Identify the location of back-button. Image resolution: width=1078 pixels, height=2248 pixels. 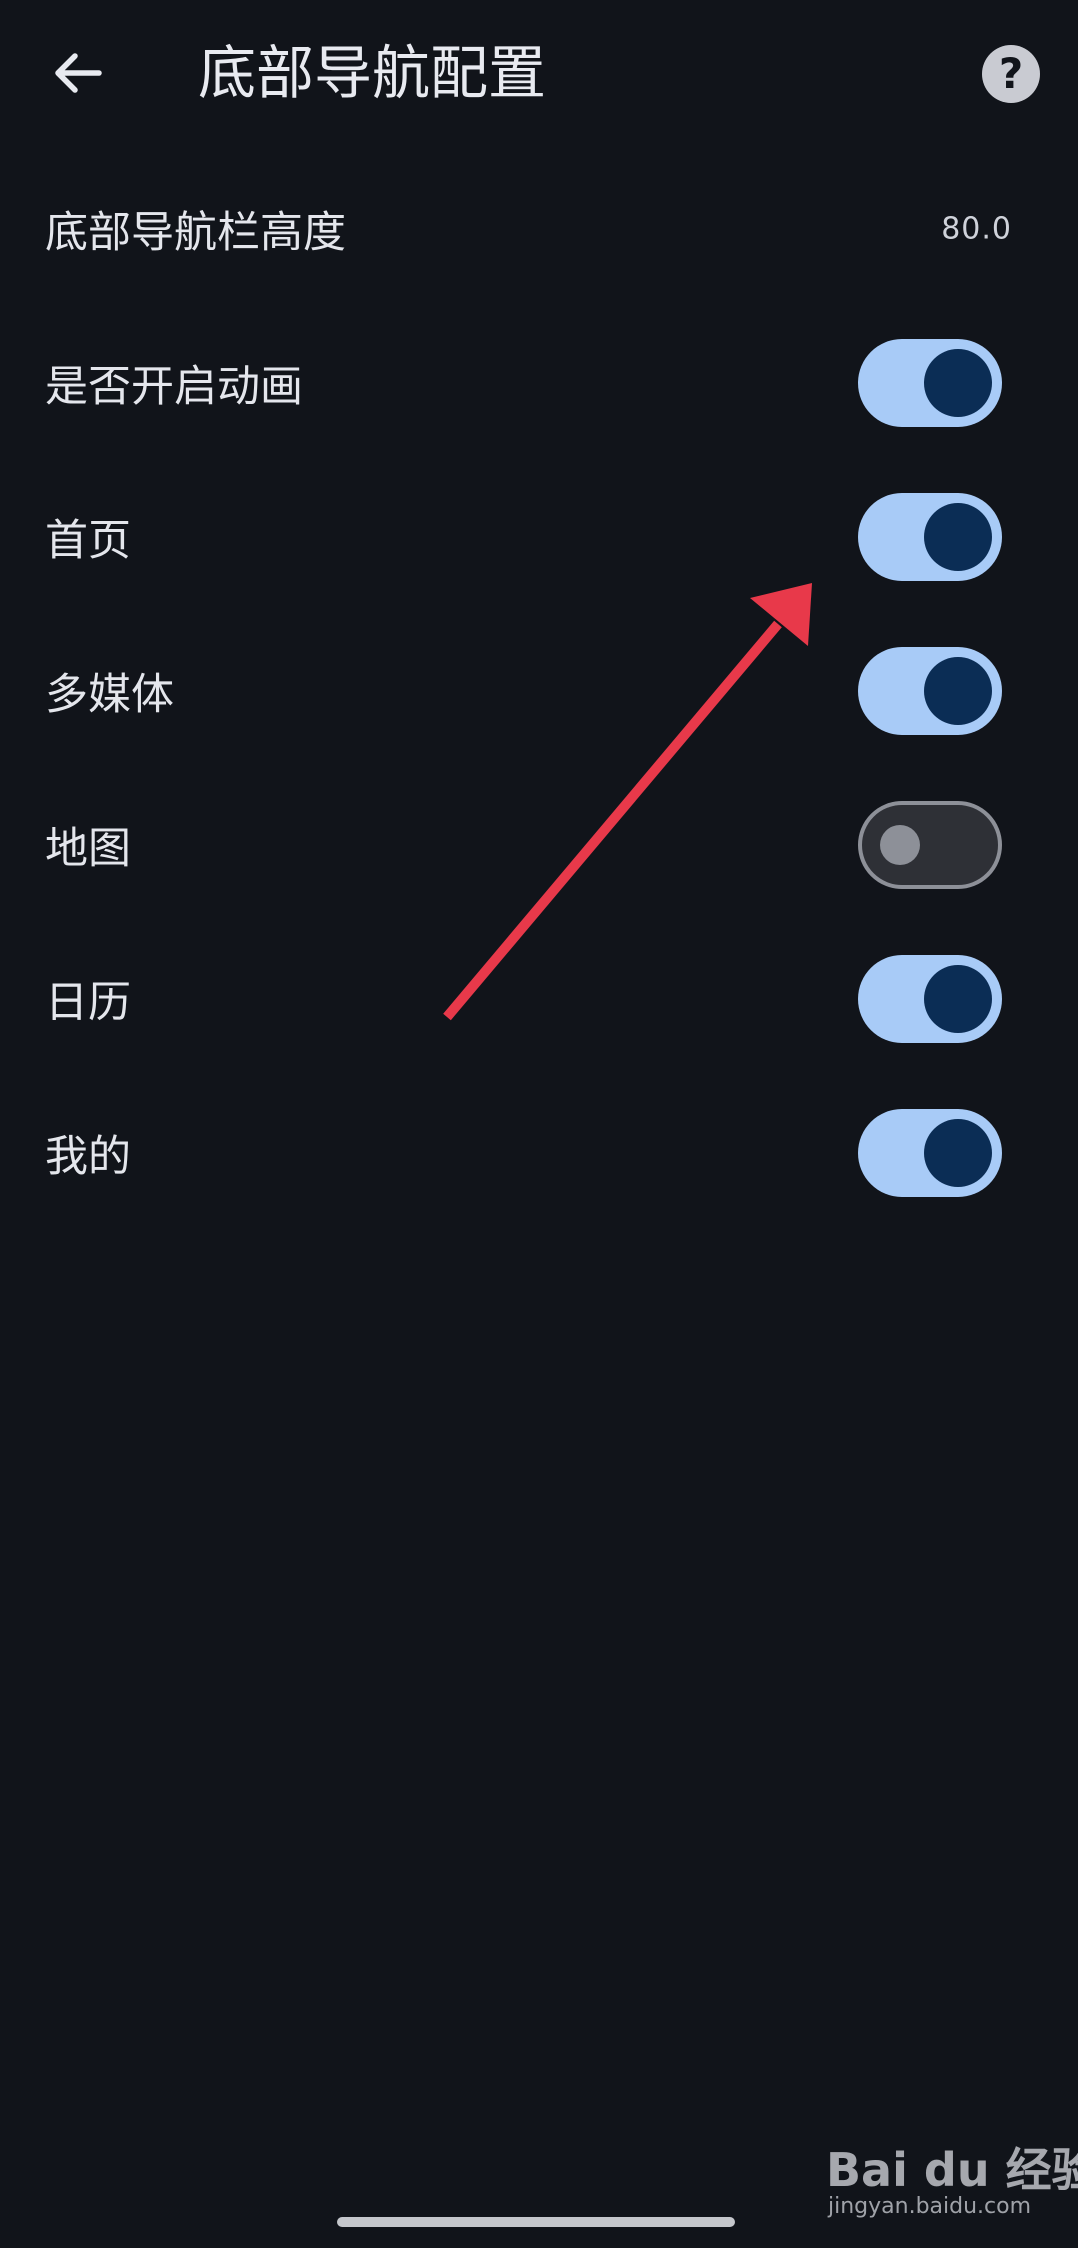
(77, 73).